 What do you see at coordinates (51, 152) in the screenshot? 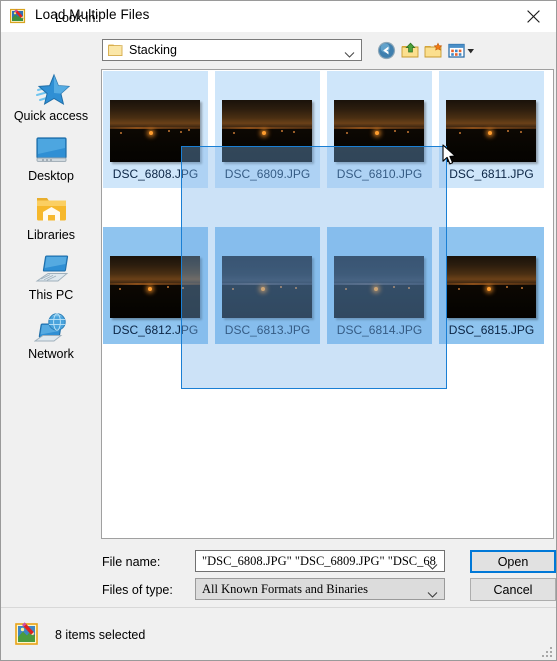
I see `monitor-icon` at bounding box center [51, 152].